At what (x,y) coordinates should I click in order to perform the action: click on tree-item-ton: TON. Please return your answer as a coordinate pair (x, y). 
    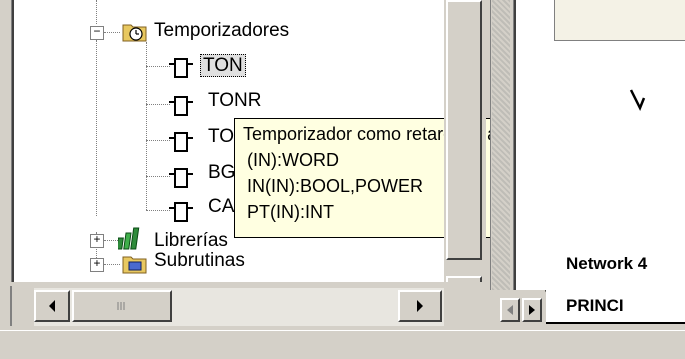
    Looking at the image, I should click on (223, 65).